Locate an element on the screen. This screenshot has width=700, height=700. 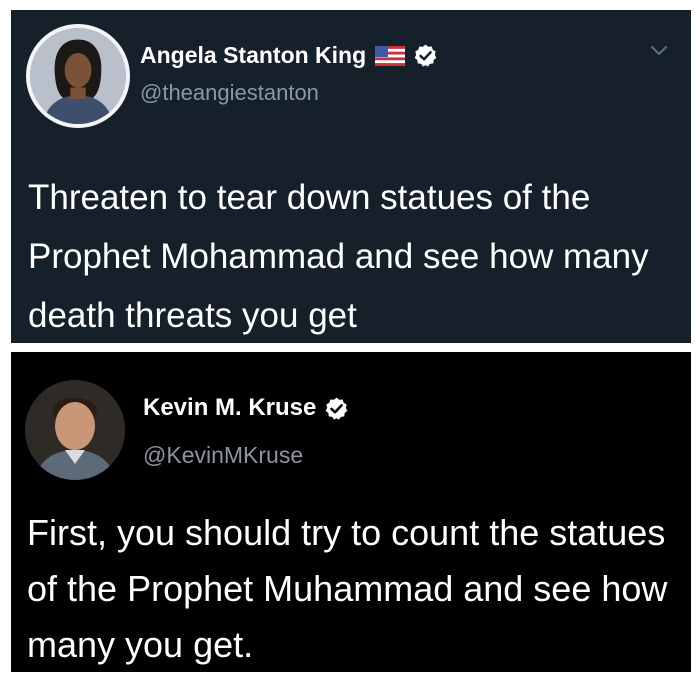
avatar-man-icon is located at coordinates (75, 430).